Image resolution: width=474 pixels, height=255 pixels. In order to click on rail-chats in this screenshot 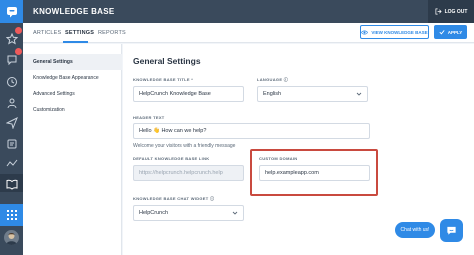, I will do `click(13, 57)`.